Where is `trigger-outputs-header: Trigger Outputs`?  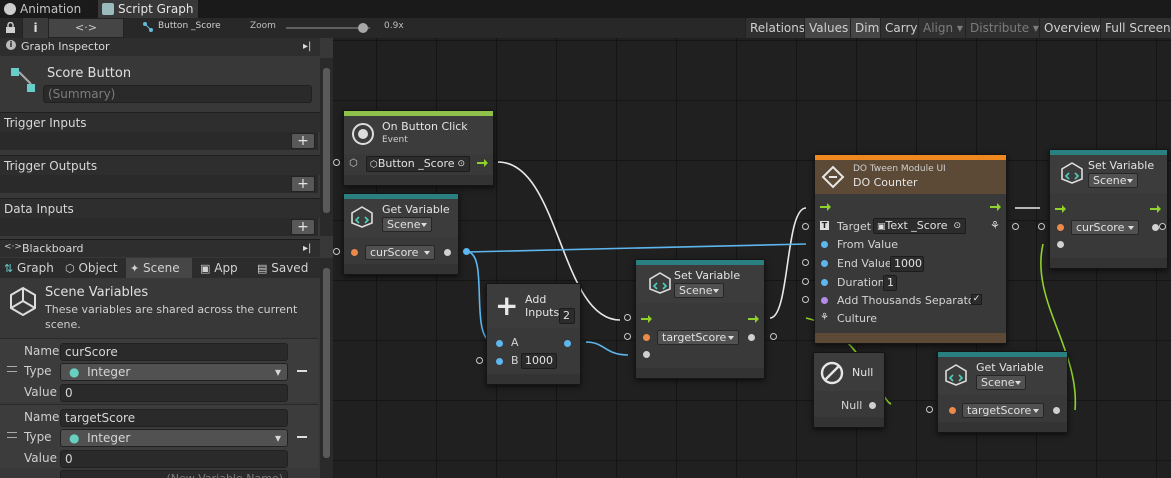 trigger-outputs-header: Trigger Outputs is located at coordinates (160, 165).